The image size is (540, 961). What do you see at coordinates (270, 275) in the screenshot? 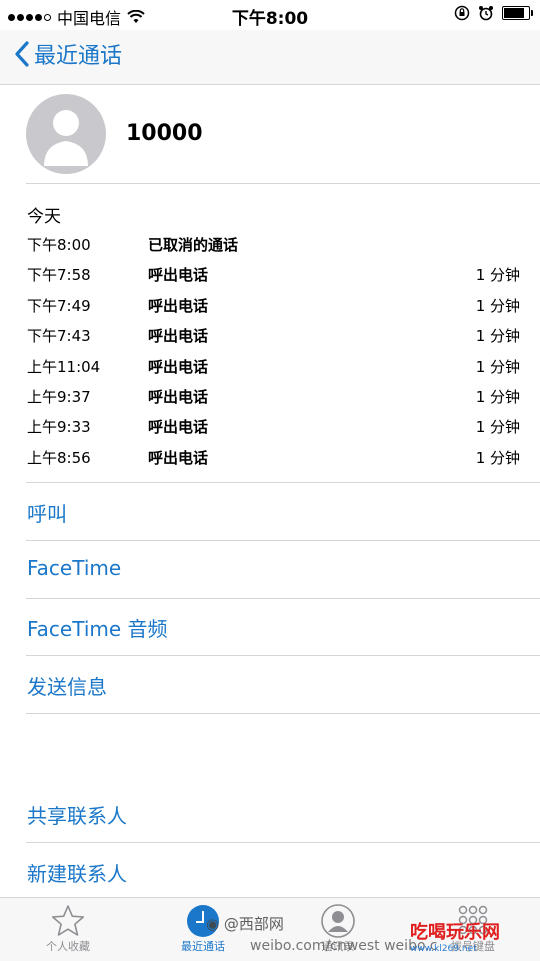
I see `call-log-row: 下午7:58 呼出电话 1 分钟` at bounding box center [270, 275].